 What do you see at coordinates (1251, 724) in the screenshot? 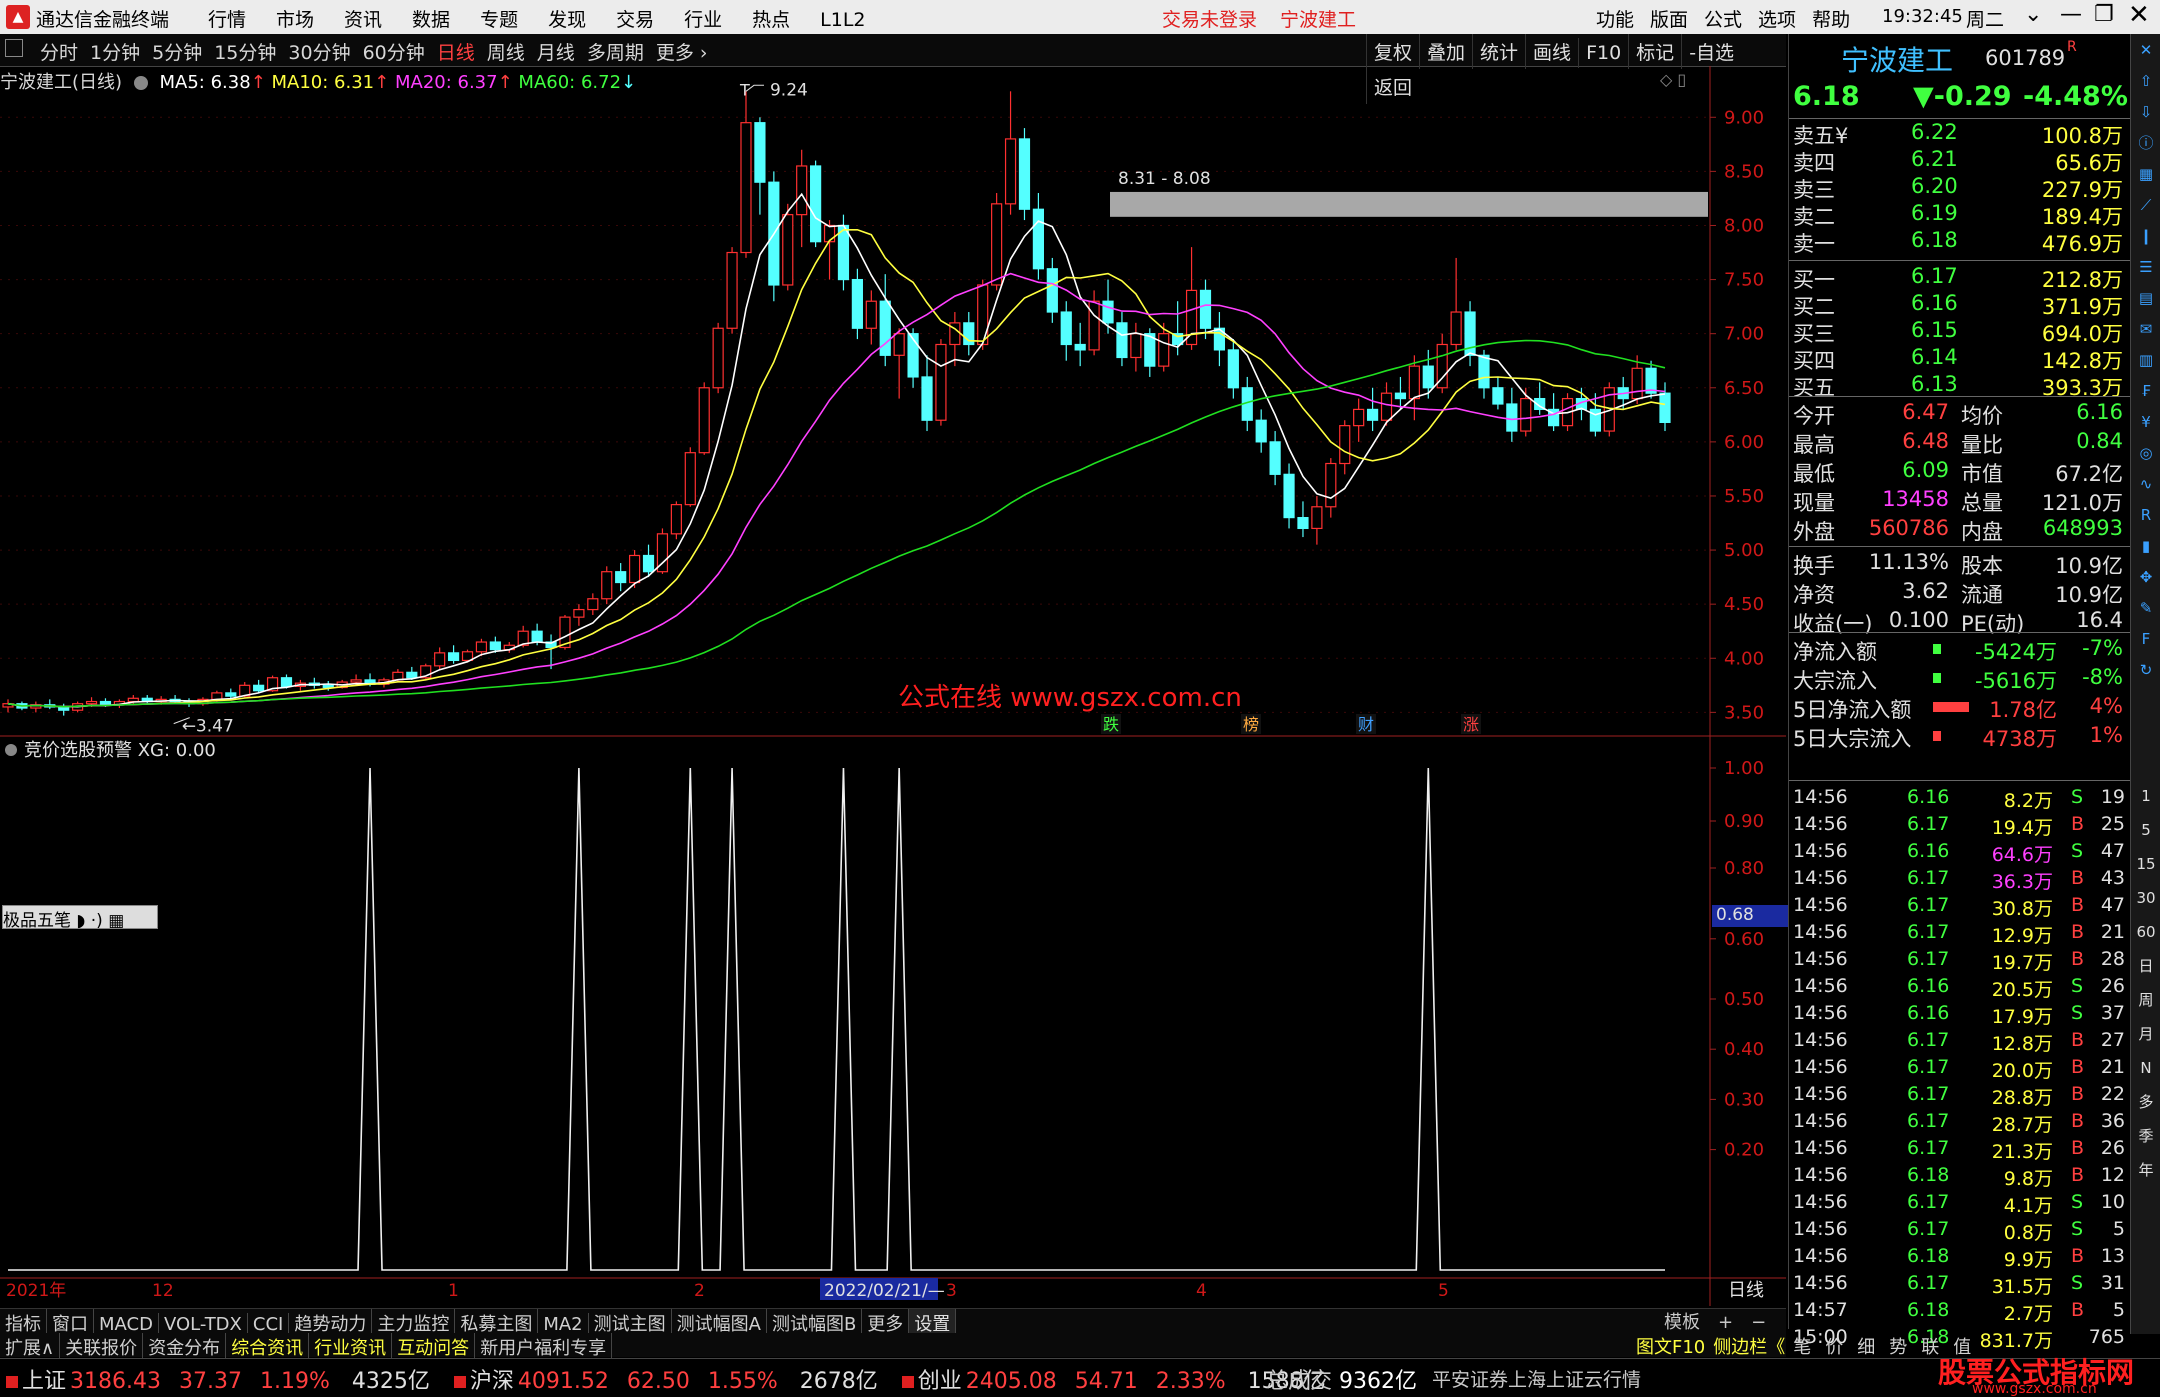
I see `event-mark: 榜` at bounding box center [1251, 724].